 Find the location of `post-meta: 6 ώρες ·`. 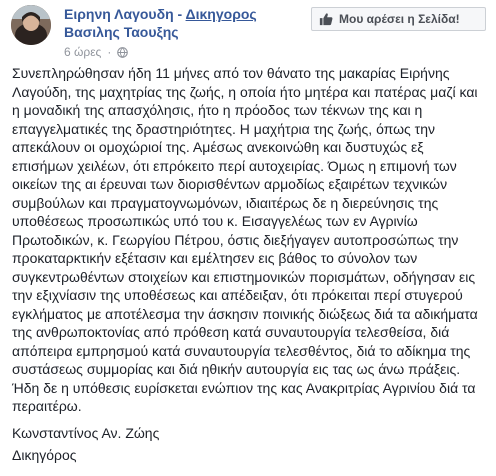

post-meta: 6 ώρες · is located at coordinates (96, 52).